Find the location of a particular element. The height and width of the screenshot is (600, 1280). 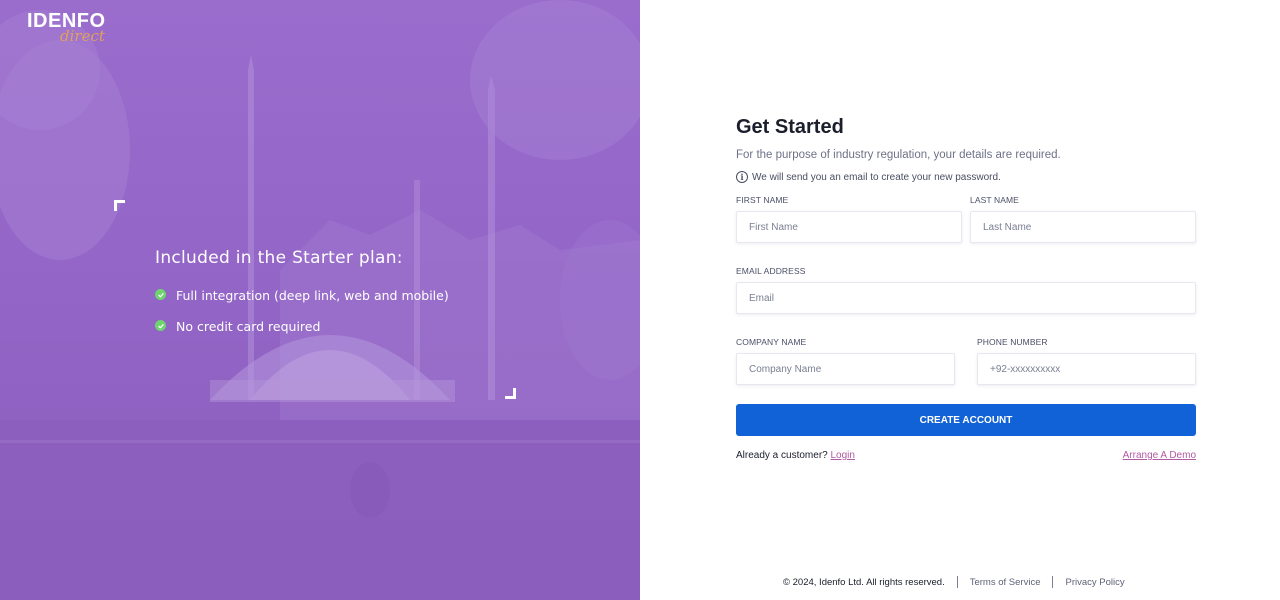

phone-field-group: PHONE NUMBER +92-xxxxxxxxxx is located at coordinates (1086, 361).